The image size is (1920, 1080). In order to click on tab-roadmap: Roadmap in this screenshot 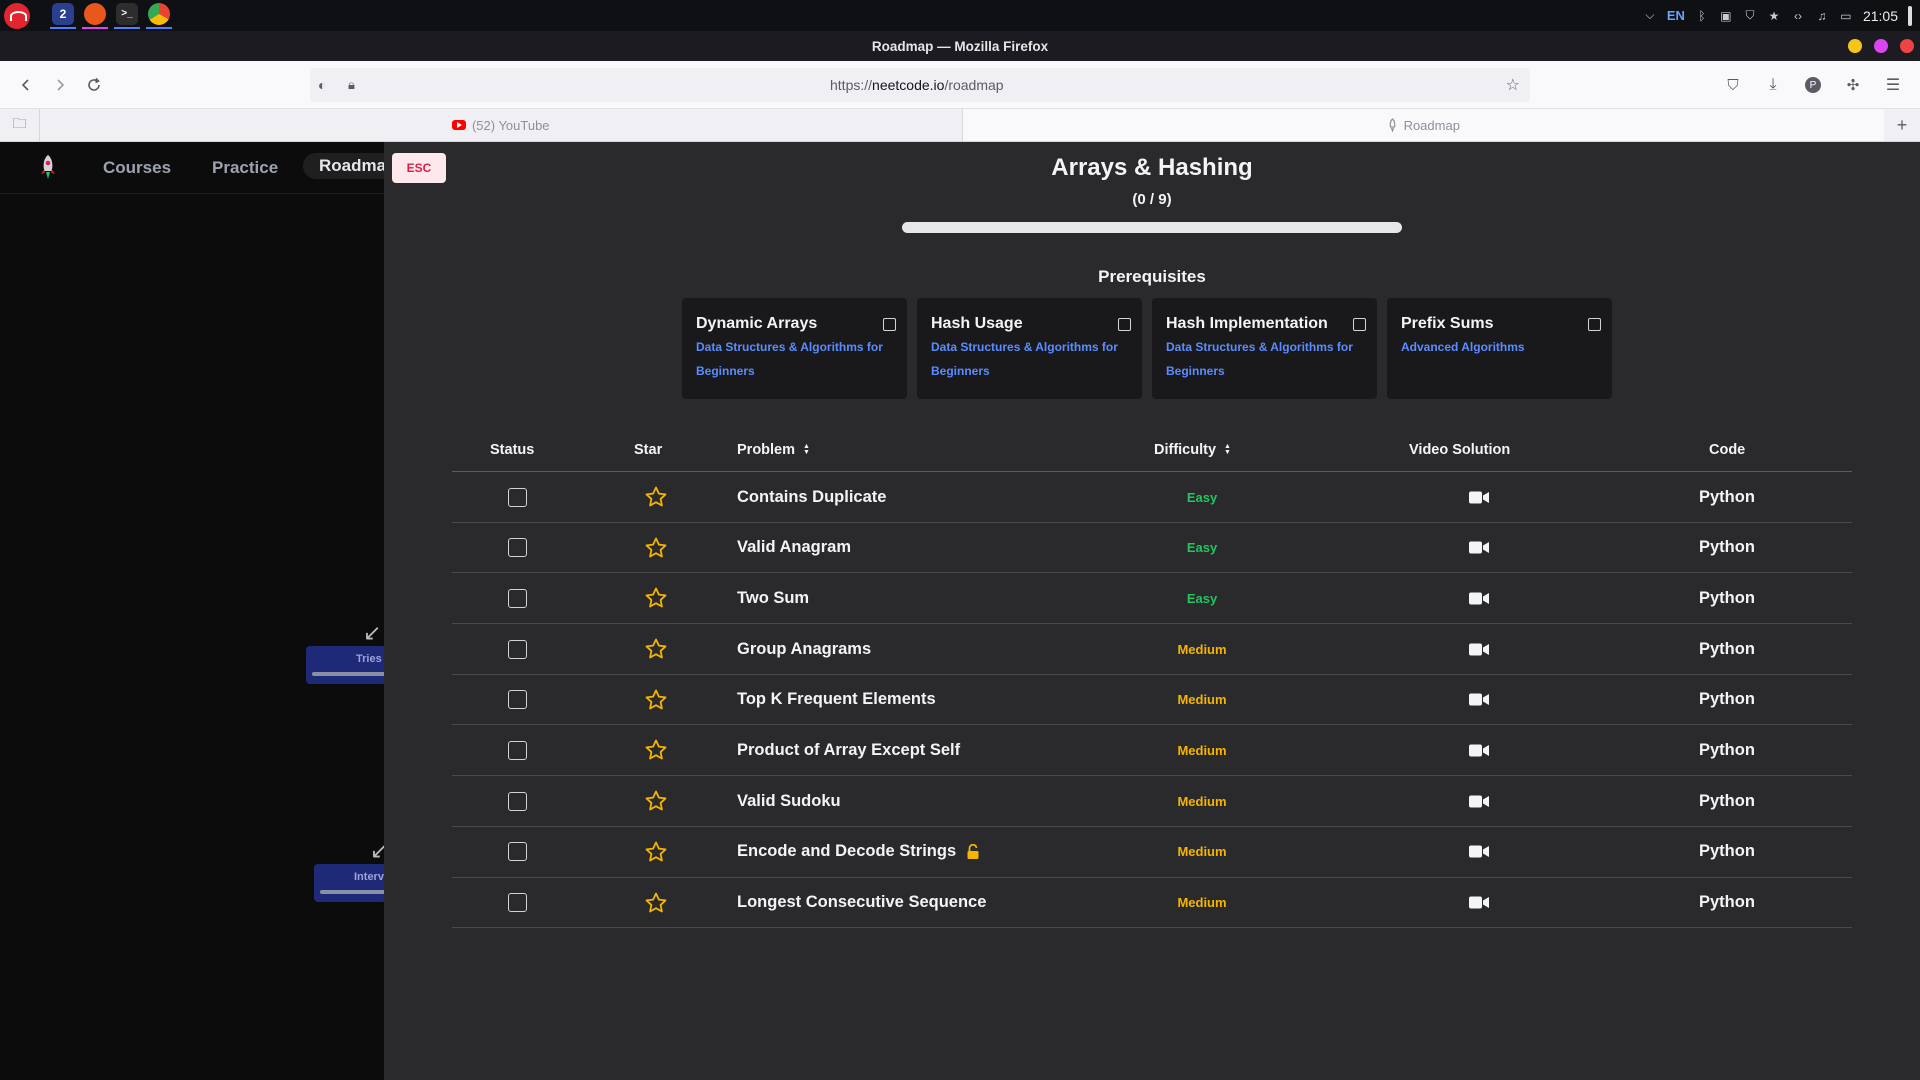, I will do `click(1422, 125)`.